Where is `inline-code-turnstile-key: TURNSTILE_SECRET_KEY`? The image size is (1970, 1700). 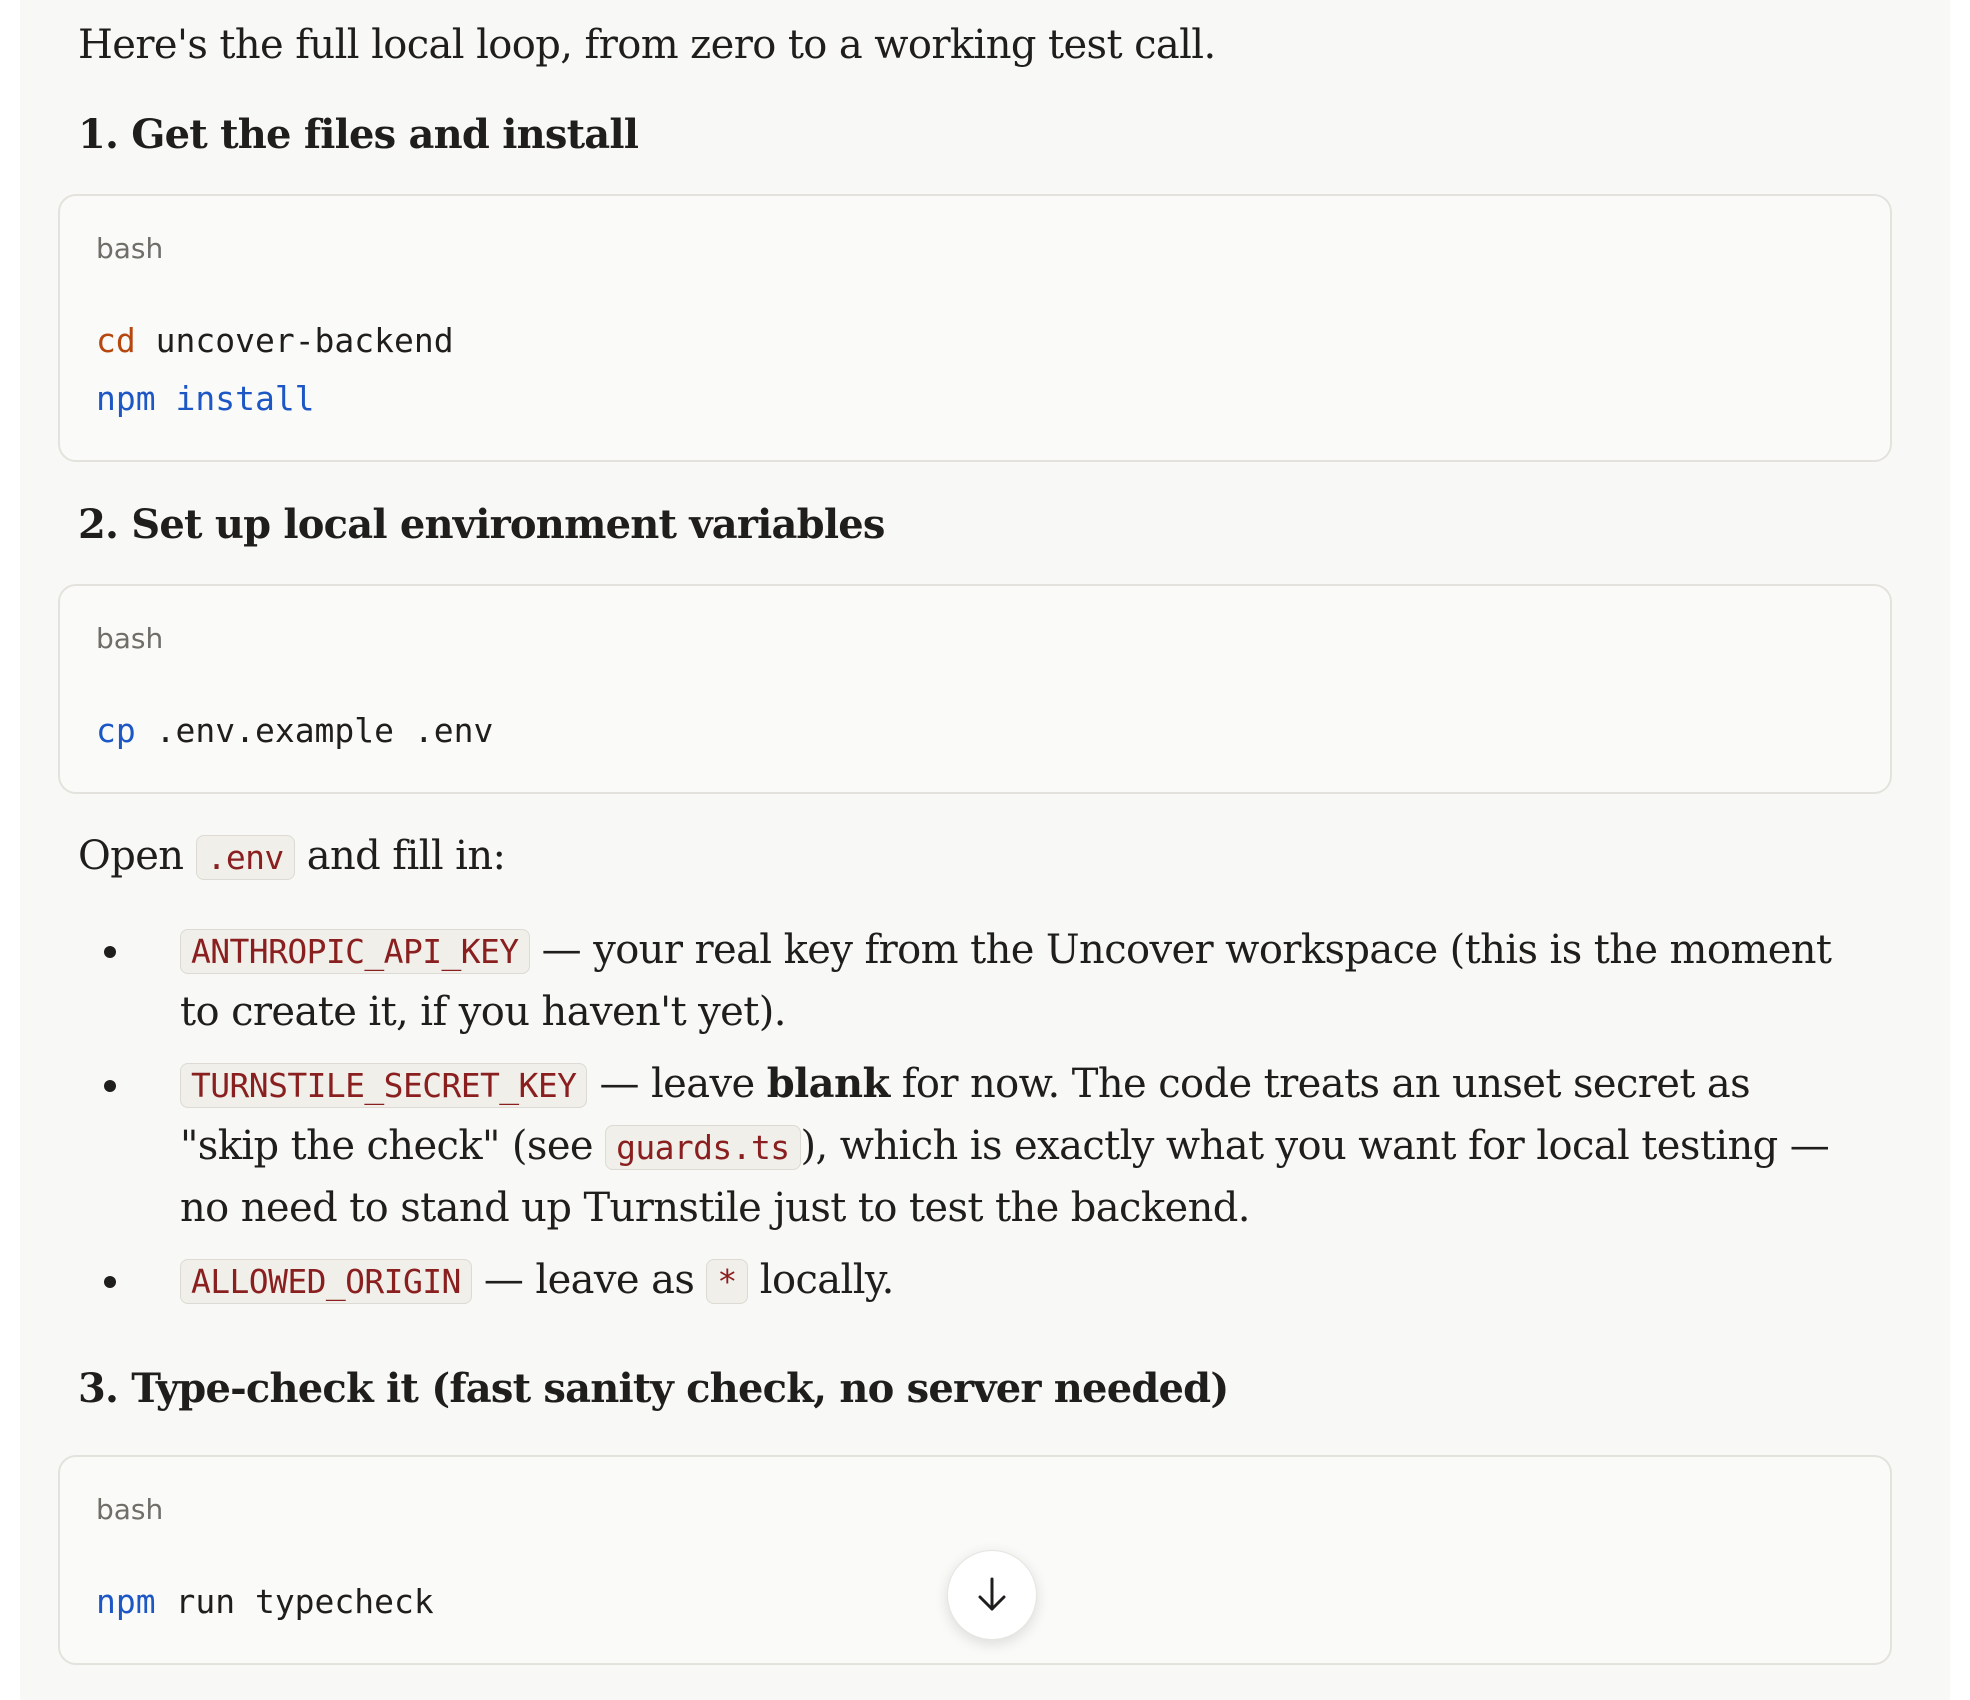
inline-code-turnstile-key: TURNSTILE_SECRET_KEY is located at coordinates (384, 1085).